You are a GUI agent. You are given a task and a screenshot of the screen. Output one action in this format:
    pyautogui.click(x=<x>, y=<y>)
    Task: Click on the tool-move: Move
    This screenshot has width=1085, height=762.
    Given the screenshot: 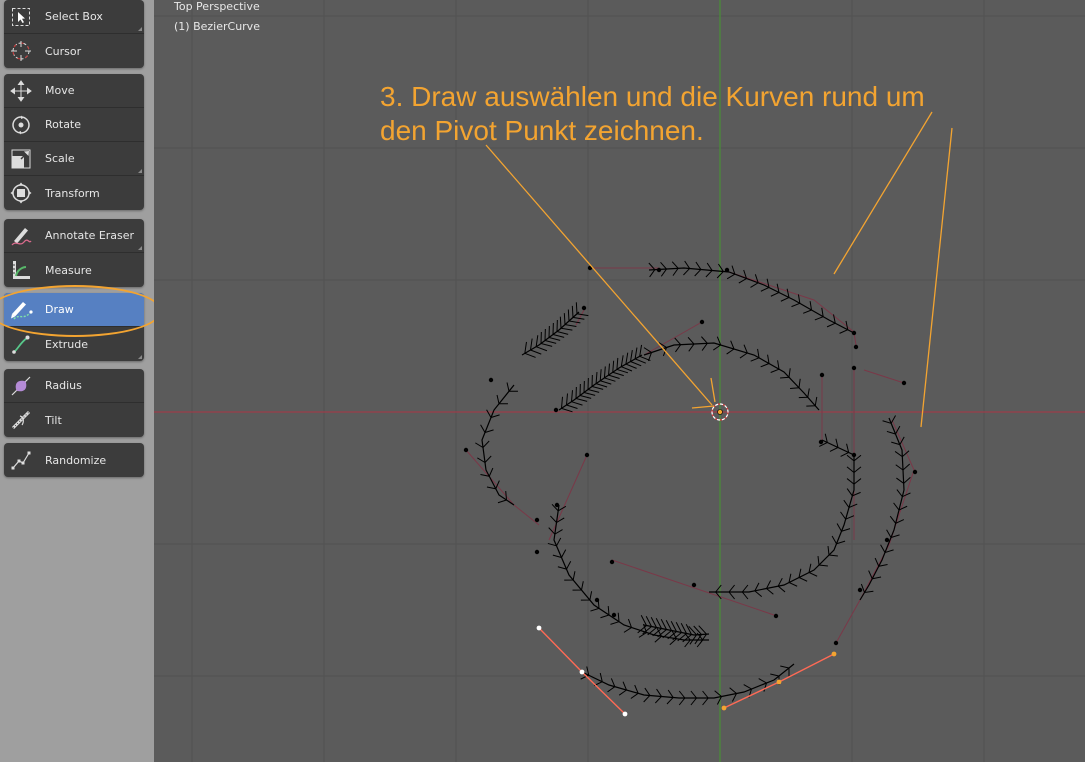 What is the action you would take?
    pyautogui.click(x=74, y=91)
    